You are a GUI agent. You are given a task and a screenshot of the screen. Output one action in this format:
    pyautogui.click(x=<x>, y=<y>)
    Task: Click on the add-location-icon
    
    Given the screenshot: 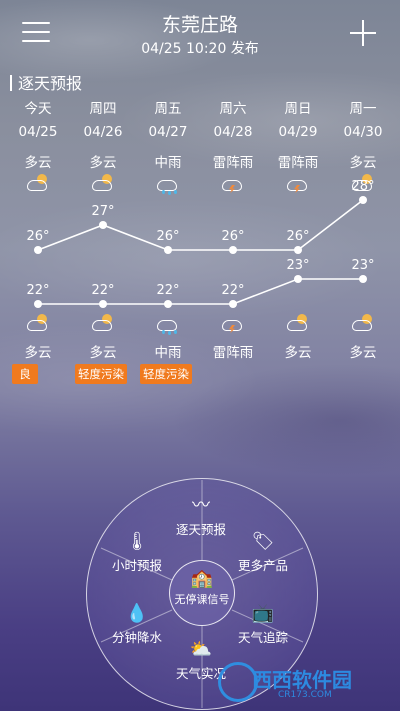 What is the action you would take?
    pyautogui.click(x=363, y=33)
    